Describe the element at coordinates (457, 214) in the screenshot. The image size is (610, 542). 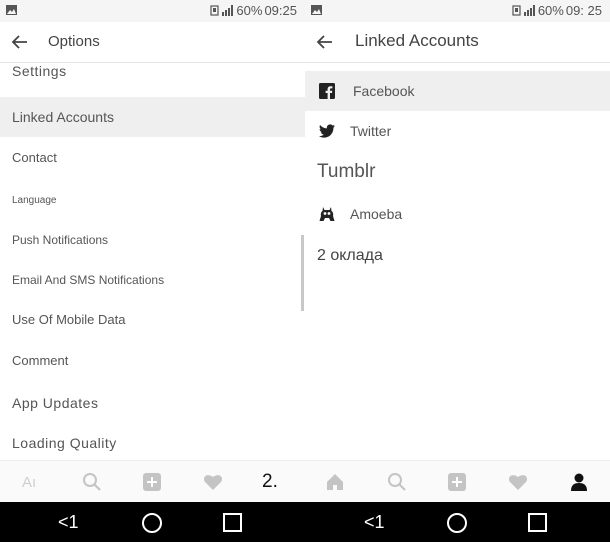
I see `account-row-amoeba: Amoeba` at that location.